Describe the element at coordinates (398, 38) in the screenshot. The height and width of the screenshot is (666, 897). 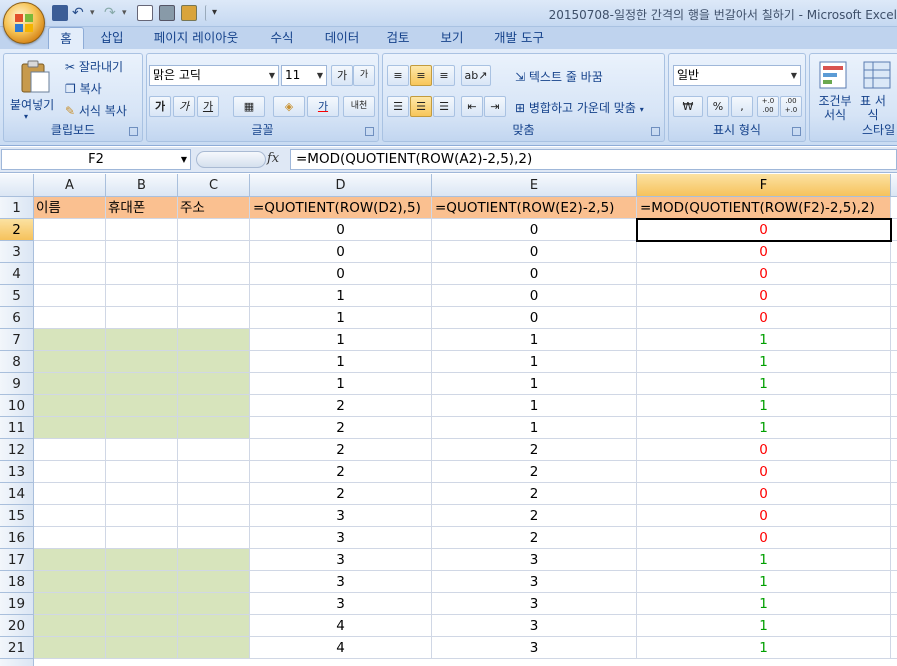
I see `tab-review: 검토` at that location.